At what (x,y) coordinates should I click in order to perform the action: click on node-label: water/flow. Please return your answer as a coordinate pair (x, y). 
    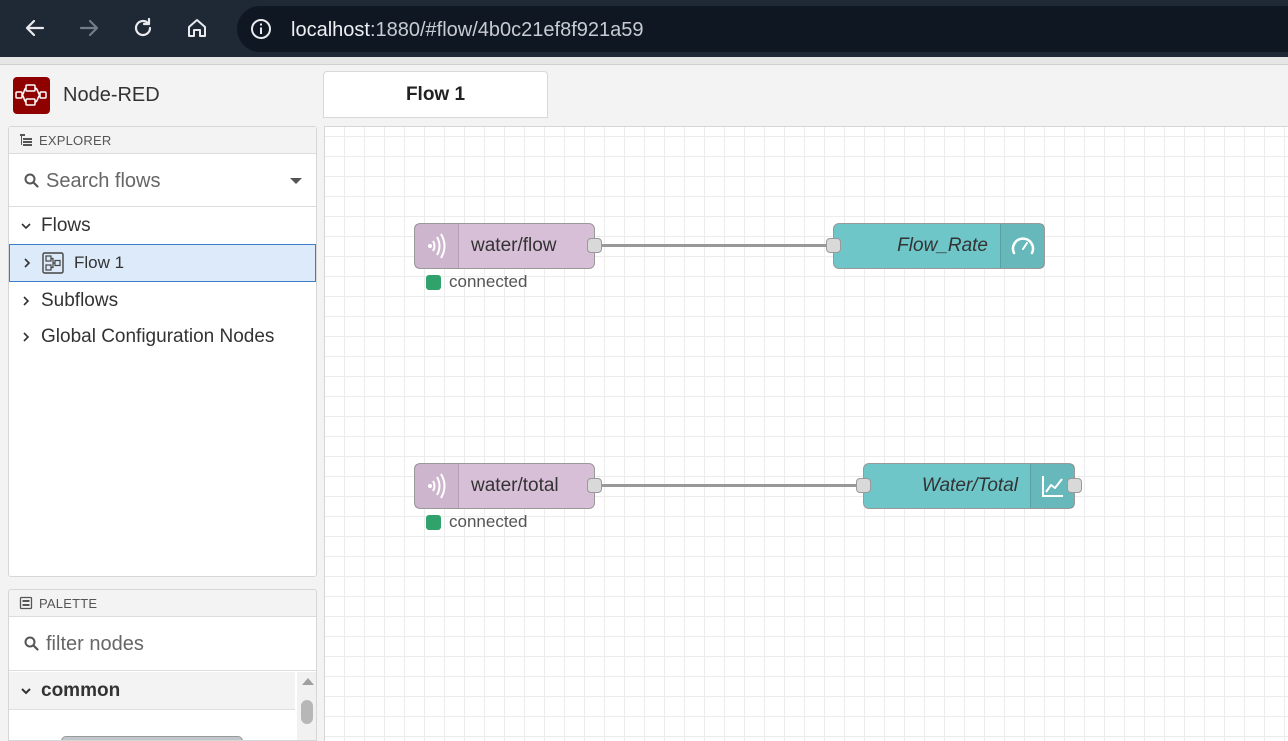
    Looking at the image, I should click on (514, 245).